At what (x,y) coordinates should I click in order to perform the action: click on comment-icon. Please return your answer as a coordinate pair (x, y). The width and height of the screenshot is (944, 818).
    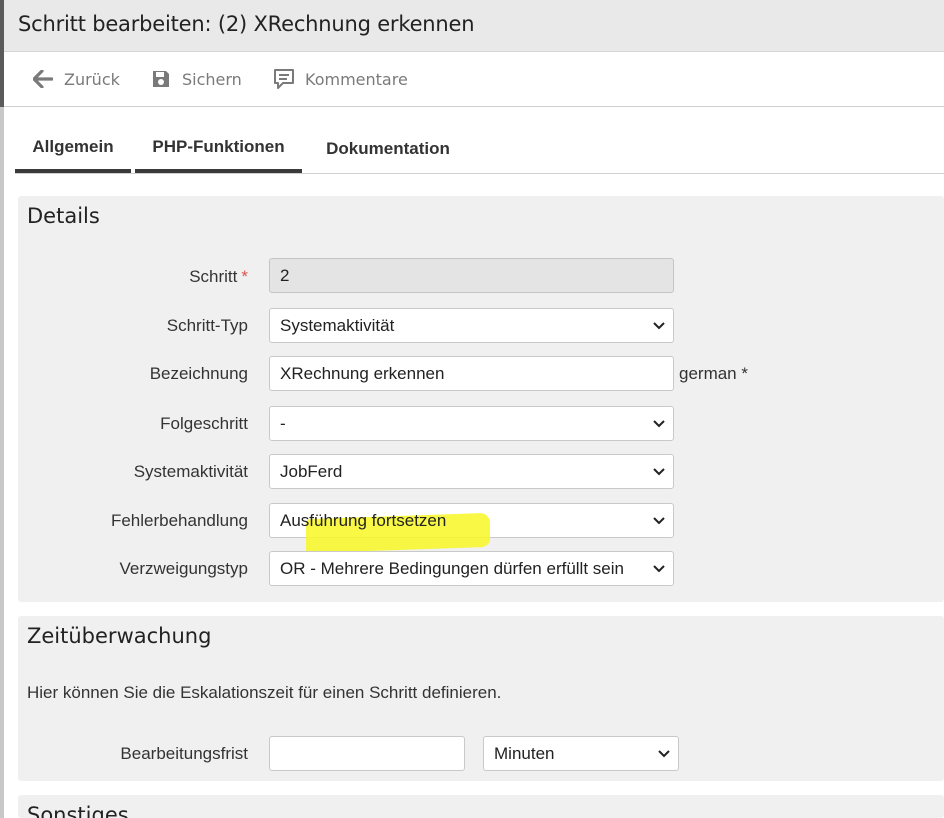
    Looking at the image, I should click on (284, 79).